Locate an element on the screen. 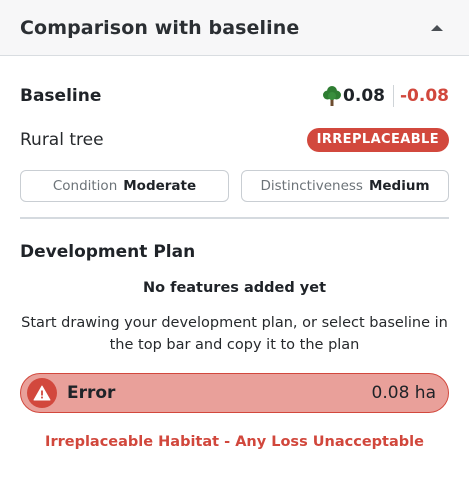 The height and width of the screenshot is (479, 469). chevron-up-icon is located at coordinates (437, 28).